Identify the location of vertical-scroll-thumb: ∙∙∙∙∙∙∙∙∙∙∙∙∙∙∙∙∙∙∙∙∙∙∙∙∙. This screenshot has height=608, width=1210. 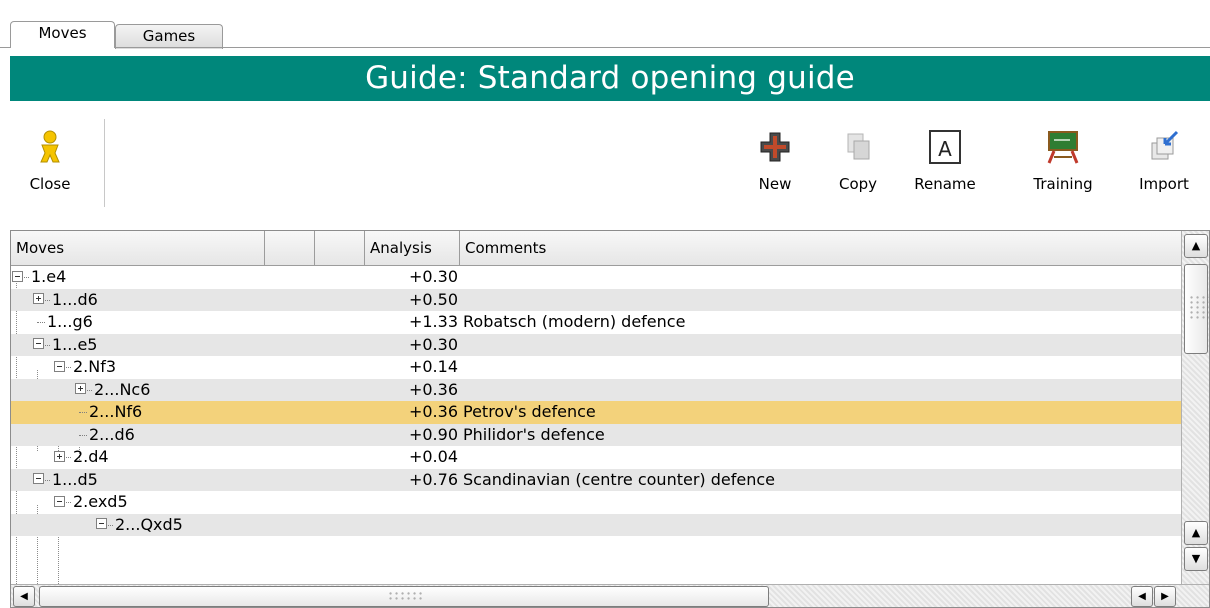
(1196, 309).